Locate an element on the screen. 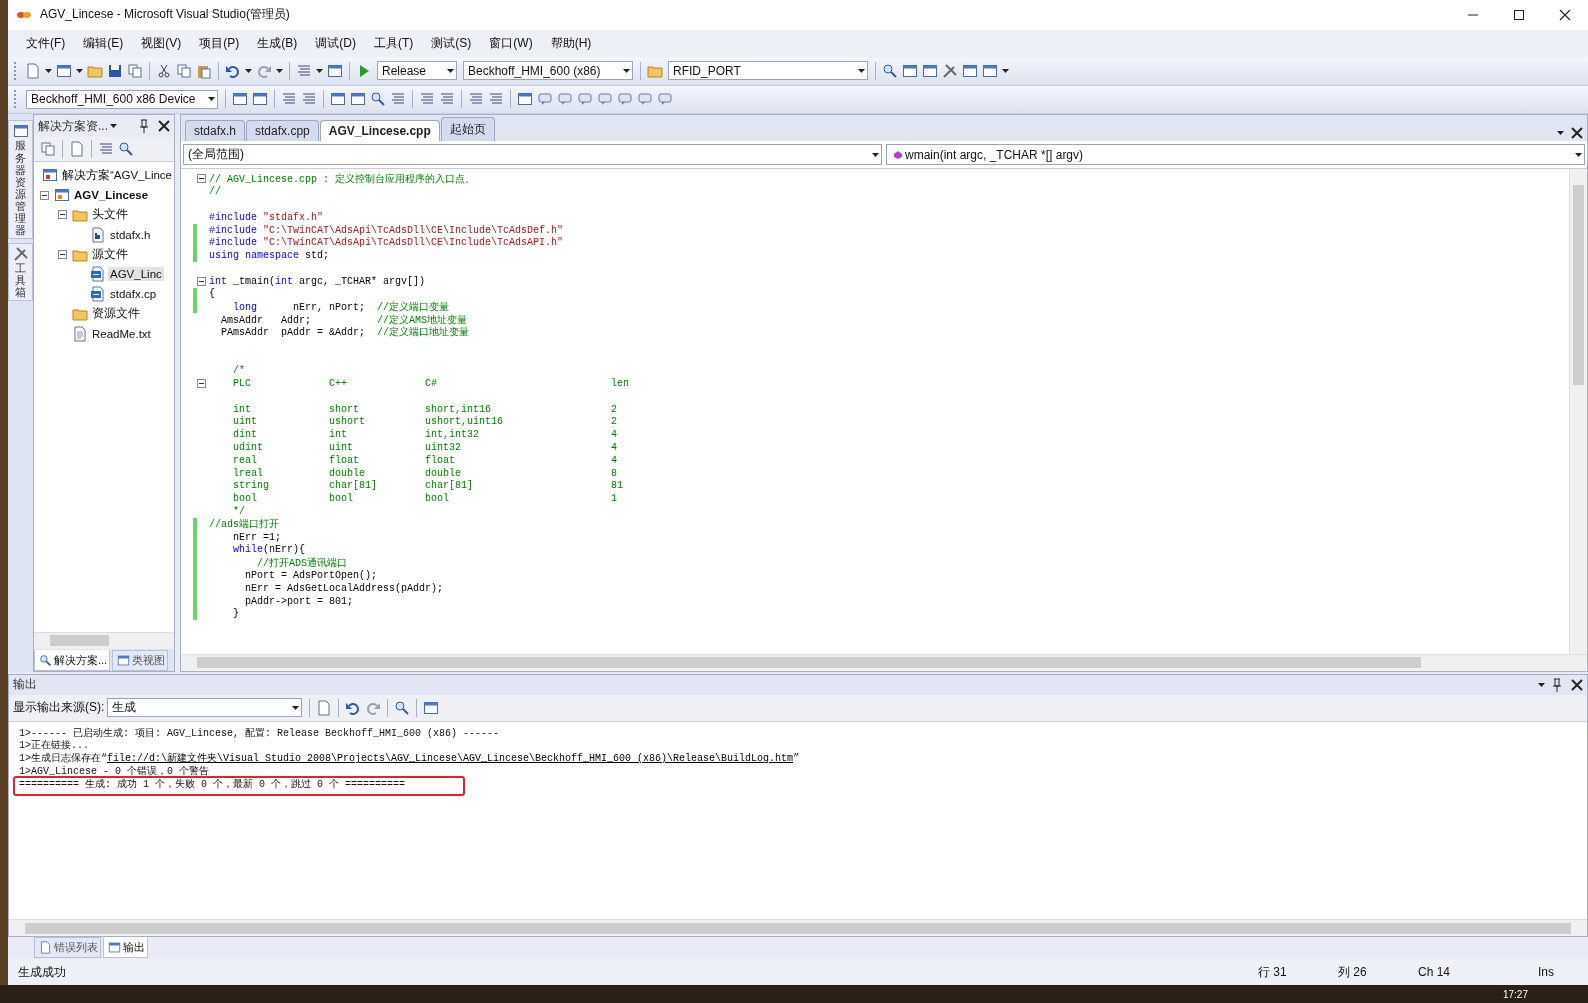  panel-tab: 类视图 is located at coordinates (140, 660).